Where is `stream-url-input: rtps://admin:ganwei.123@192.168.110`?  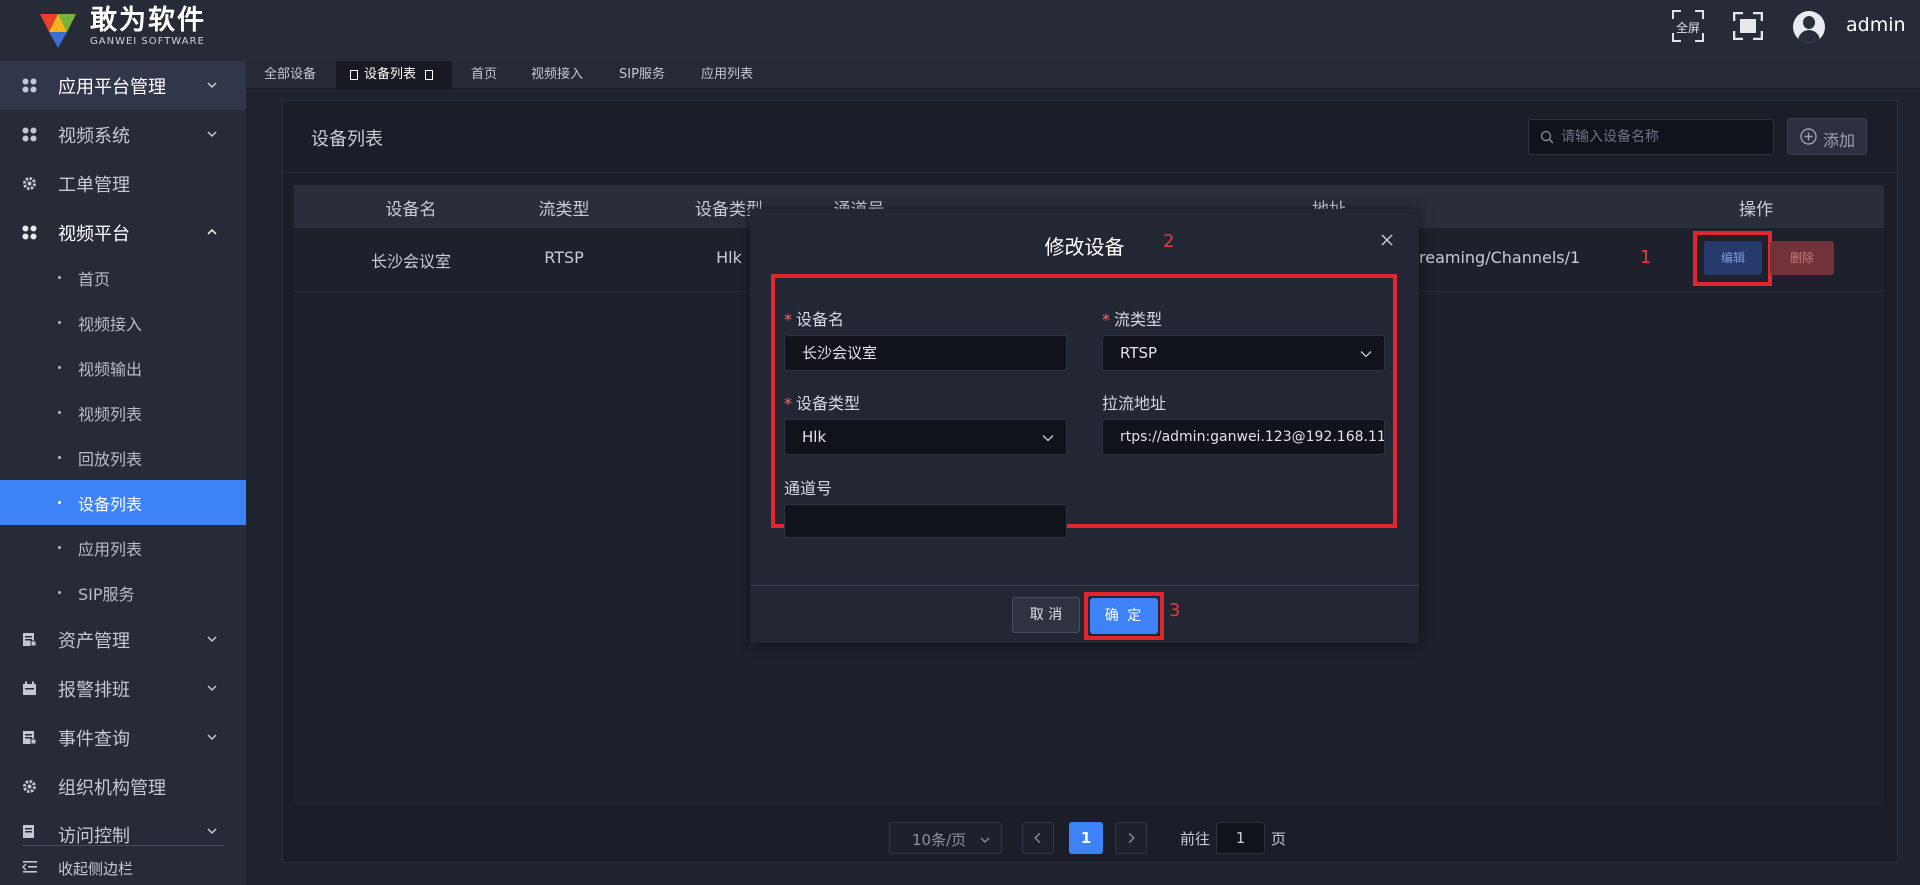
stream-url-input: rtps://admin:ganwei.123@192.168.110 is located at coordinates (1243, 437).